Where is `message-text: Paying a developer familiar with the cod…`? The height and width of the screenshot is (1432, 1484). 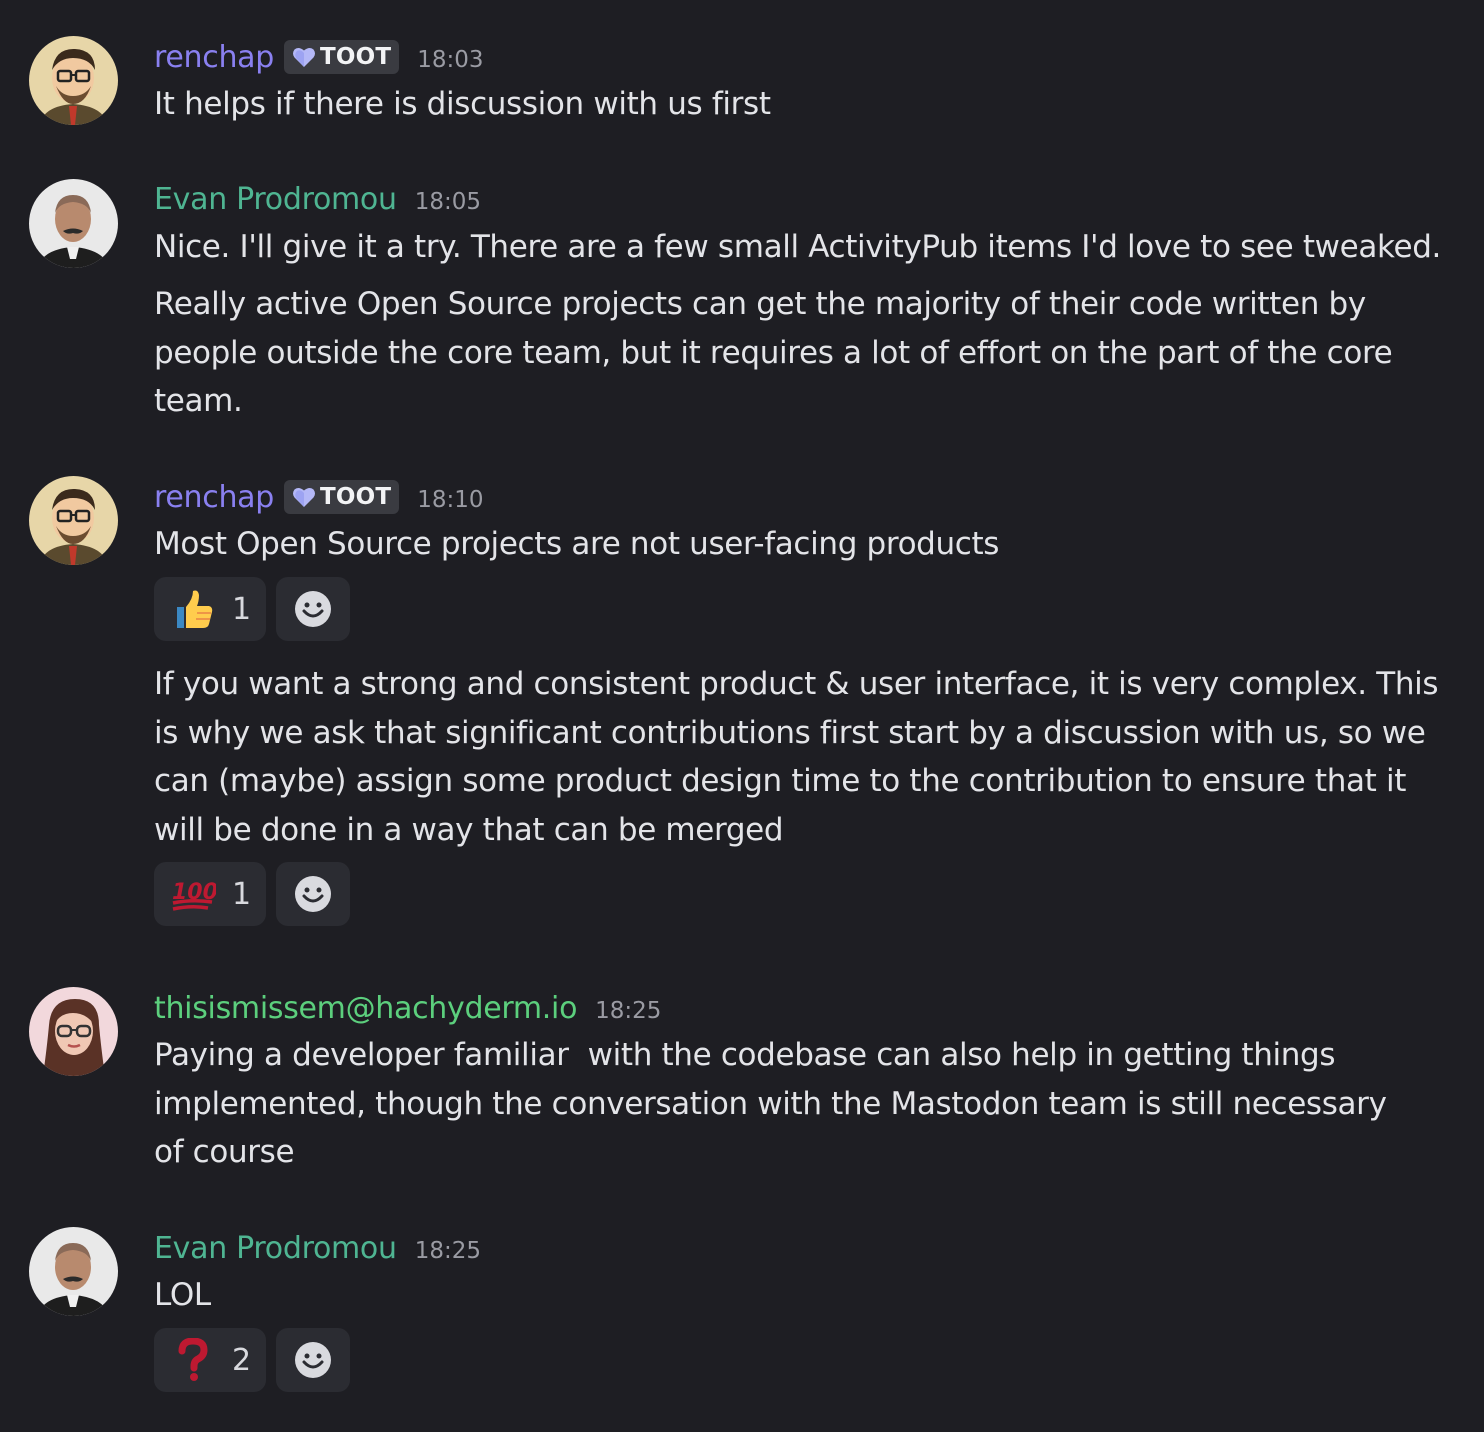 message-text: Paying a developer familiar with the cod… is located at coordinates (775, 1103).